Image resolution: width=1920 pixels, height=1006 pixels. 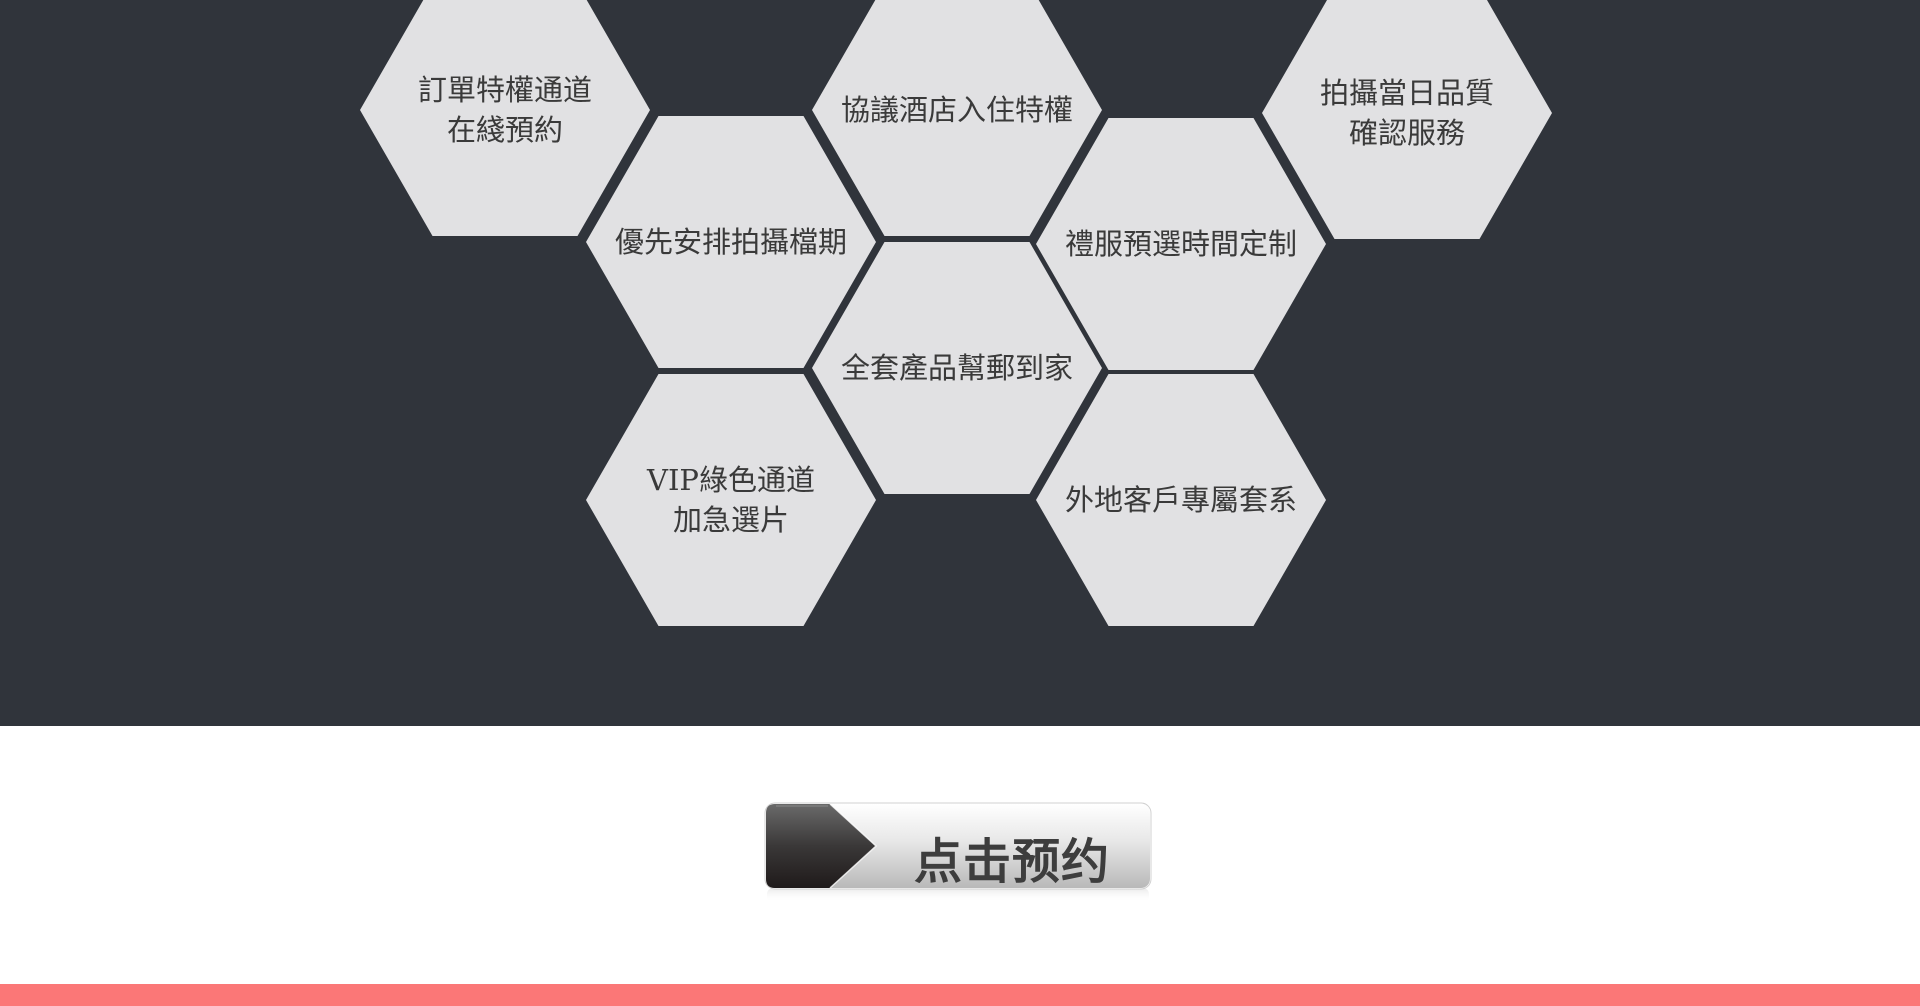 What do you see at coordinates (504, 130) in the screenshot?
I see `feature-hex-line: 在綫預約` at bounding box center [504, 130].